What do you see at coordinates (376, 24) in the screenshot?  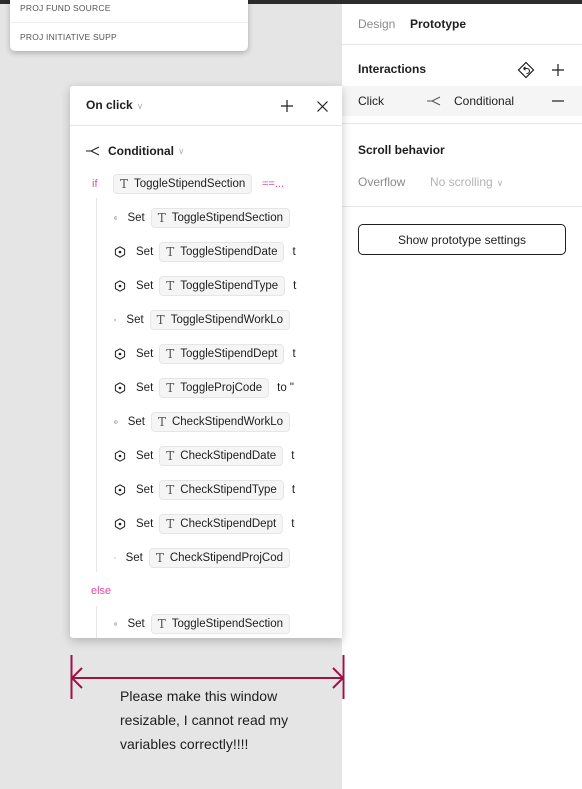 I see `tab-design: Design` at bounding box center [376, 24].